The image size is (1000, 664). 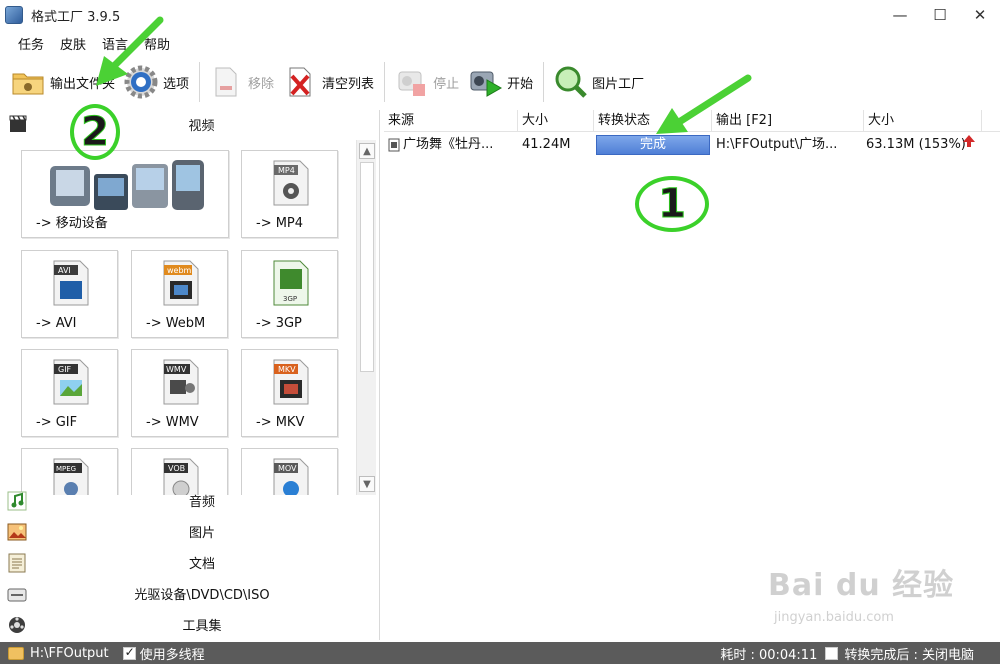 I want to click on output-folder-path: H:\FFOutput, so click(x=69, y=653).